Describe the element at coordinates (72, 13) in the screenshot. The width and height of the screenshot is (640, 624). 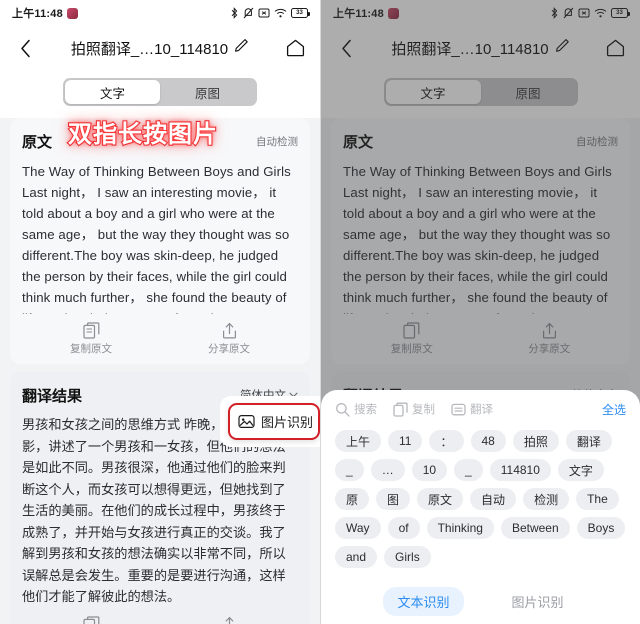
I see `app-badge-icon` at that location.